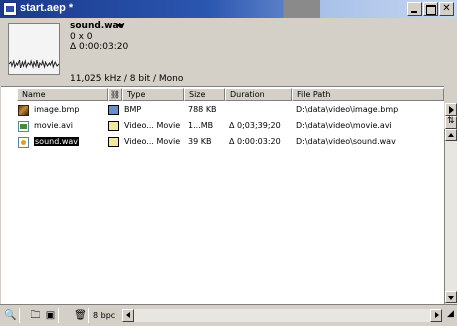  What do you see at coordinates (200, 141) in the screenshot?
I see `item-size: 39 KB` at bounding box center [200, 141].